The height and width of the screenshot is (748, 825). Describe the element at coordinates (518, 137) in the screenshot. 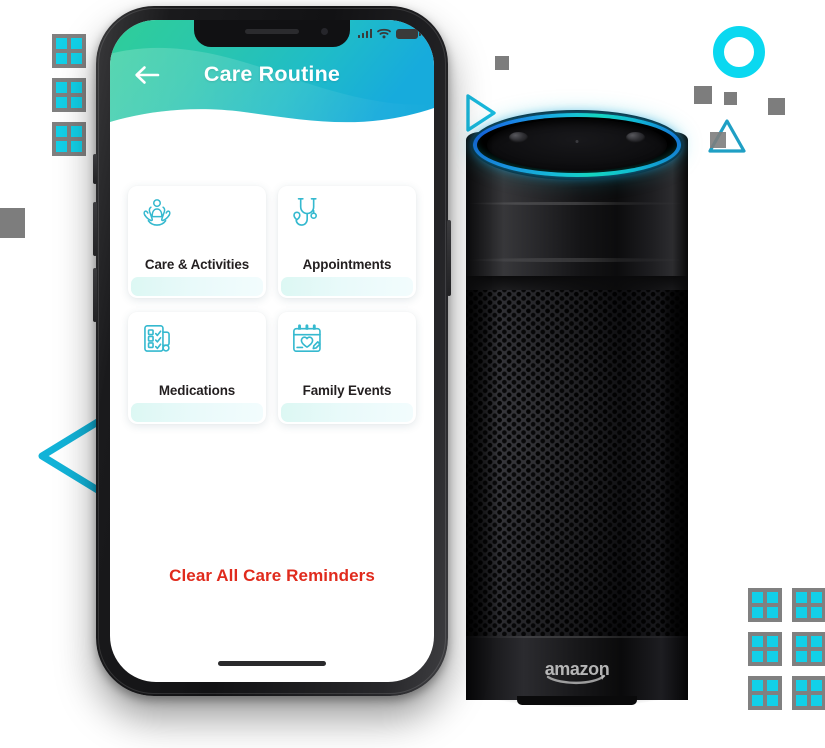

I see `mute-button` at that location.